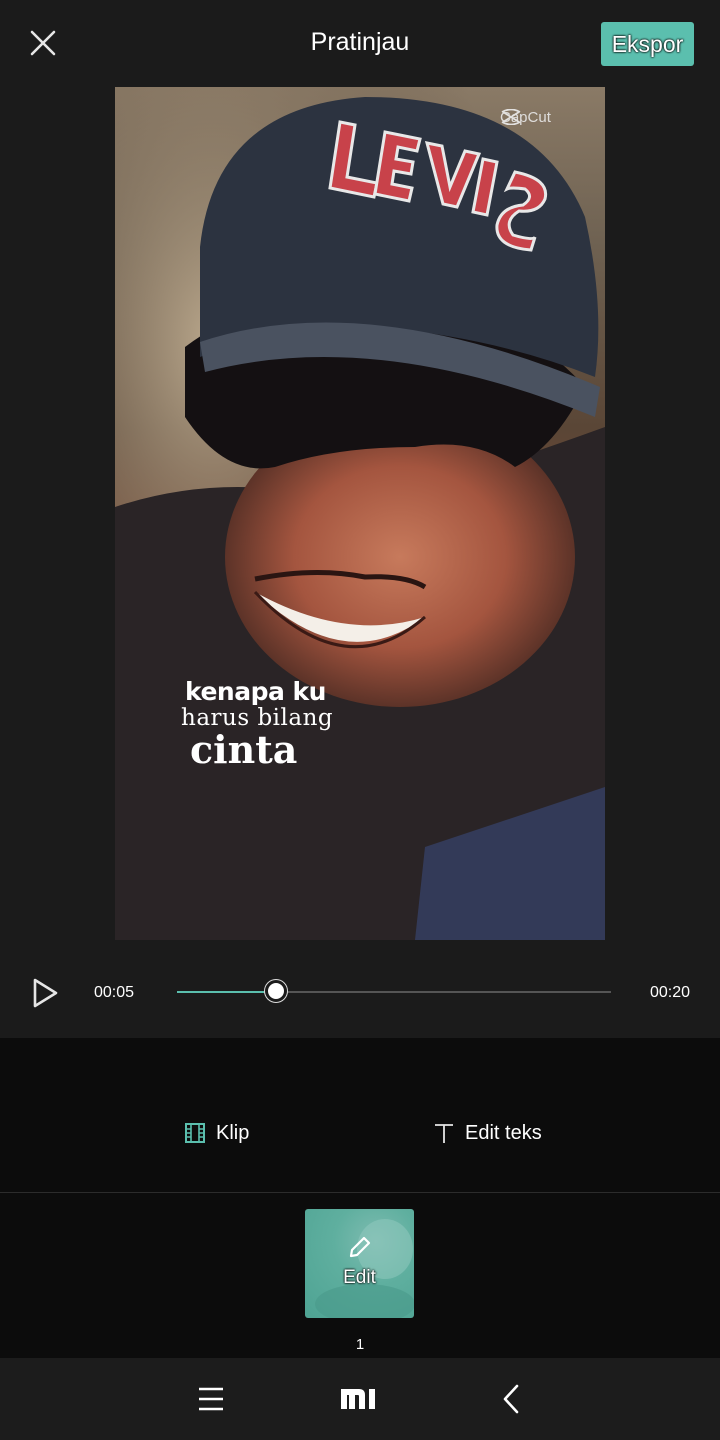  I want to click on text-icon, so click(444, 1133).